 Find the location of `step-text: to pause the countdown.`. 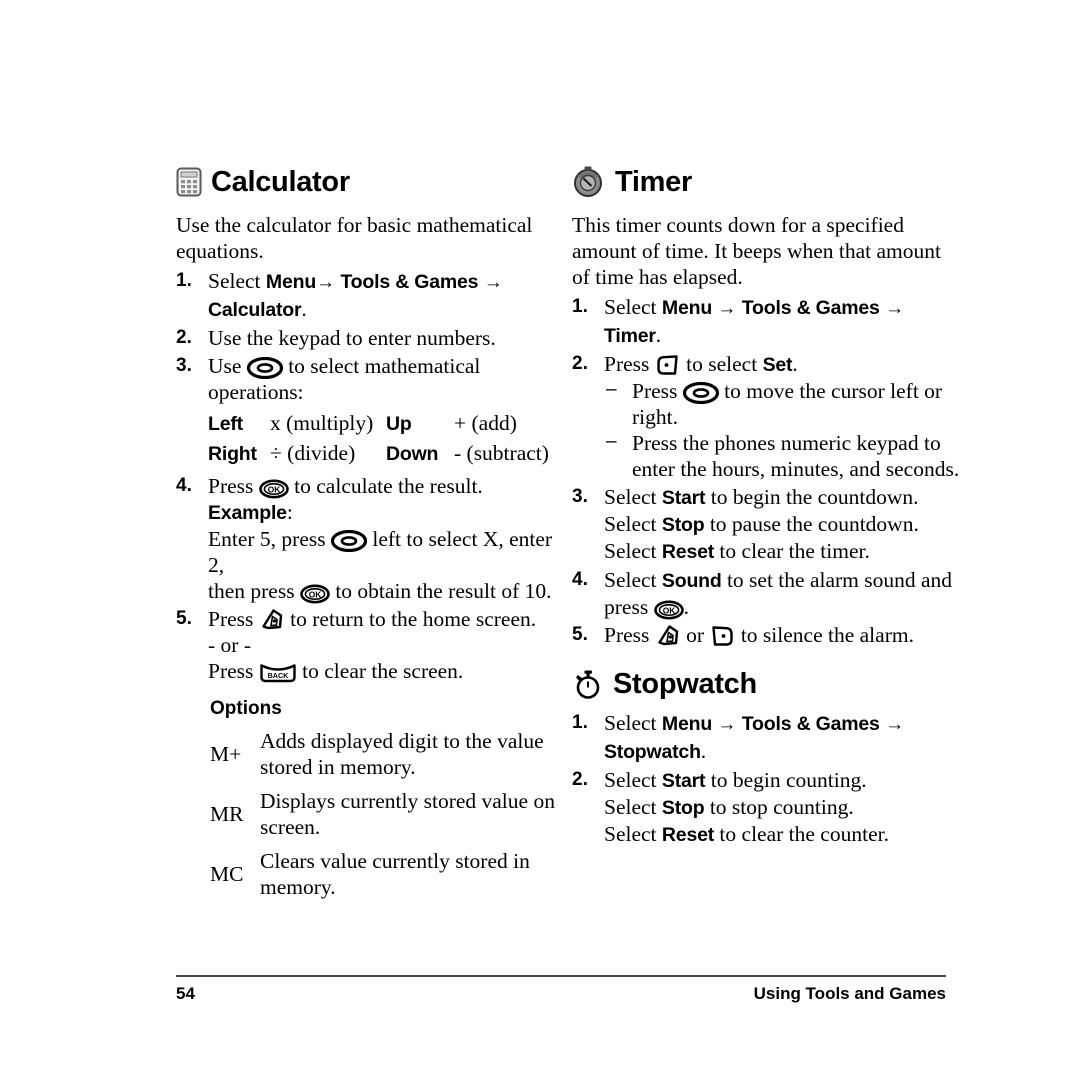

step-text: to pause the countdown. is located at coordinates (811, 524).